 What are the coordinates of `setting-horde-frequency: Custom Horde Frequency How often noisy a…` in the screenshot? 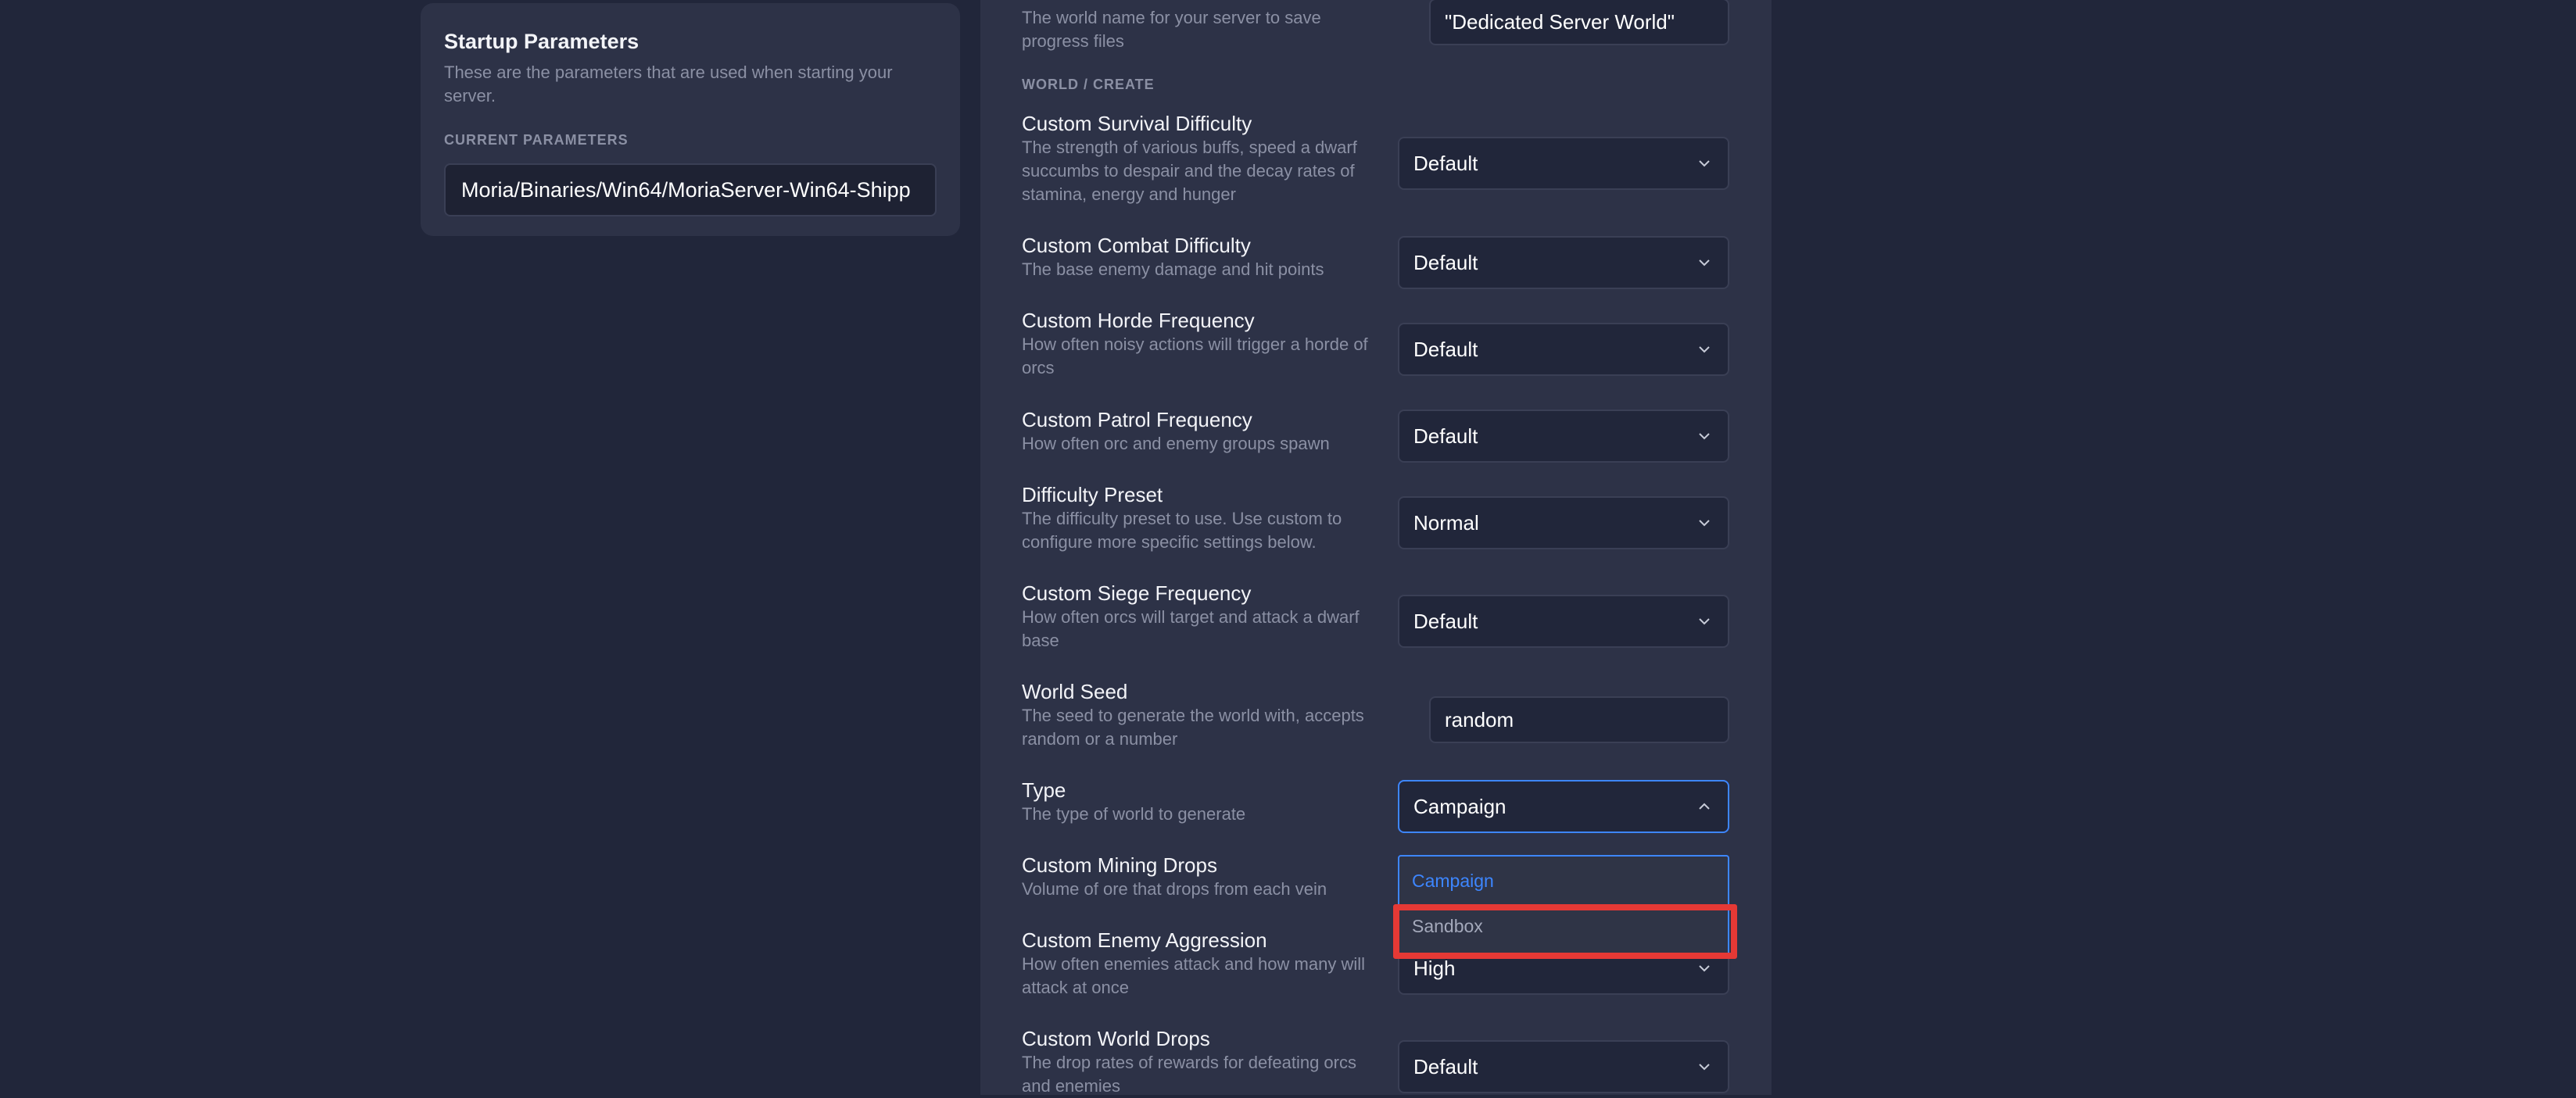 It's located at (1205, 344).